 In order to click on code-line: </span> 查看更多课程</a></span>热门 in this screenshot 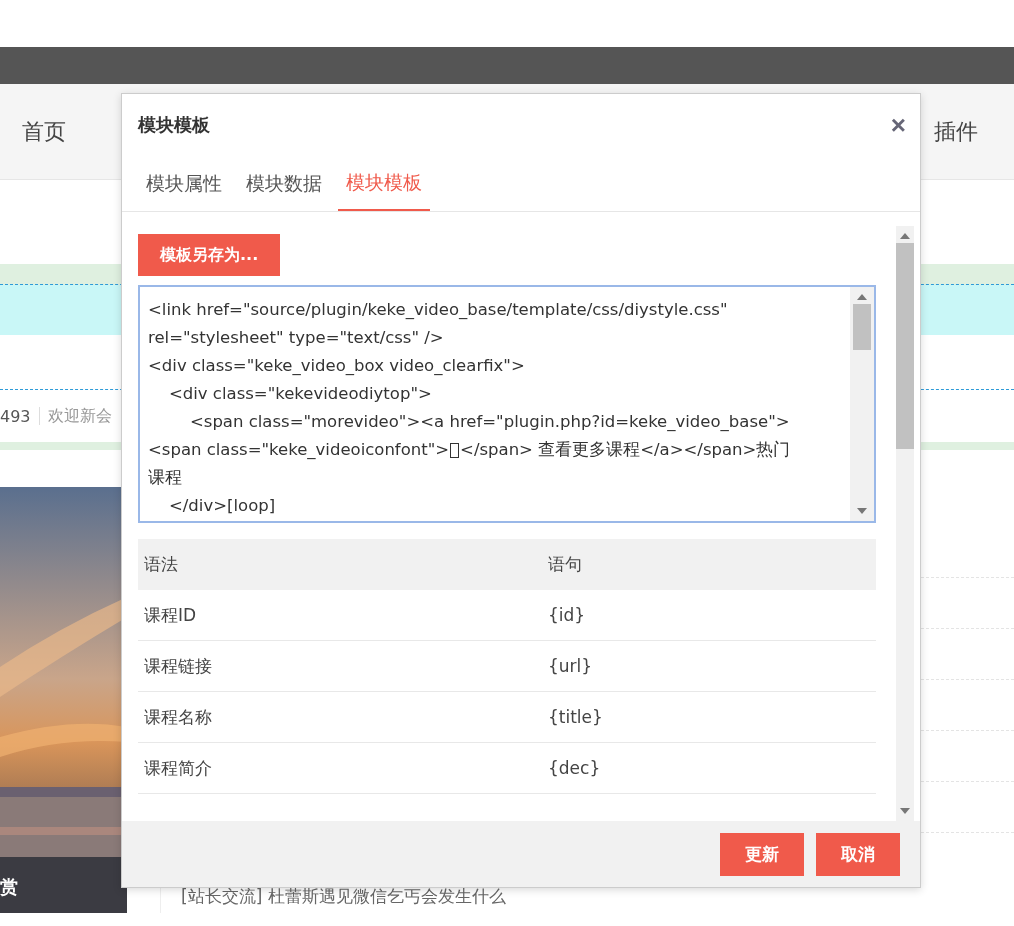, I will do `click(625, 450)`.